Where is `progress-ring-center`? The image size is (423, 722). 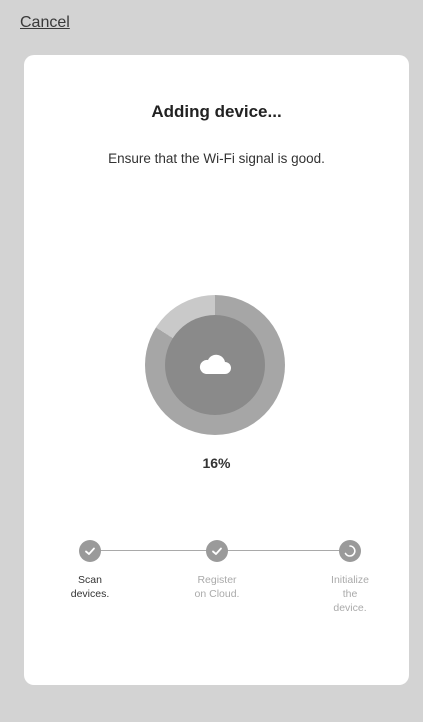 progress-ring-center is located at coordinates (215, 365).